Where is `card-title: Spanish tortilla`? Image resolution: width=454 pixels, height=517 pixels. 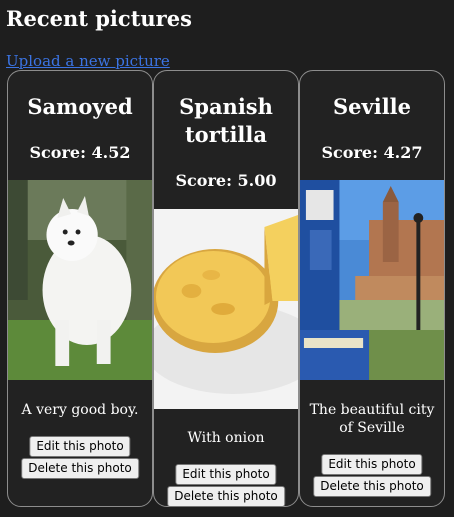
card-title: Spanish tortilla is located at coordinates (226, 120).